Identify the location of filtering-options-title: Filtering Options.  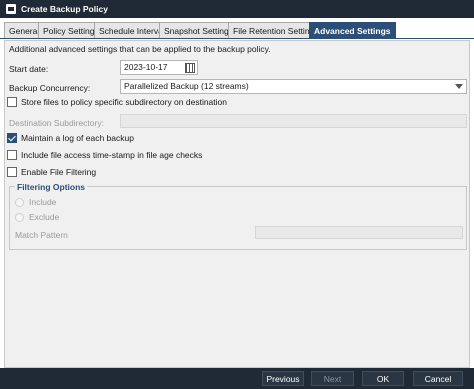
(51, 187).